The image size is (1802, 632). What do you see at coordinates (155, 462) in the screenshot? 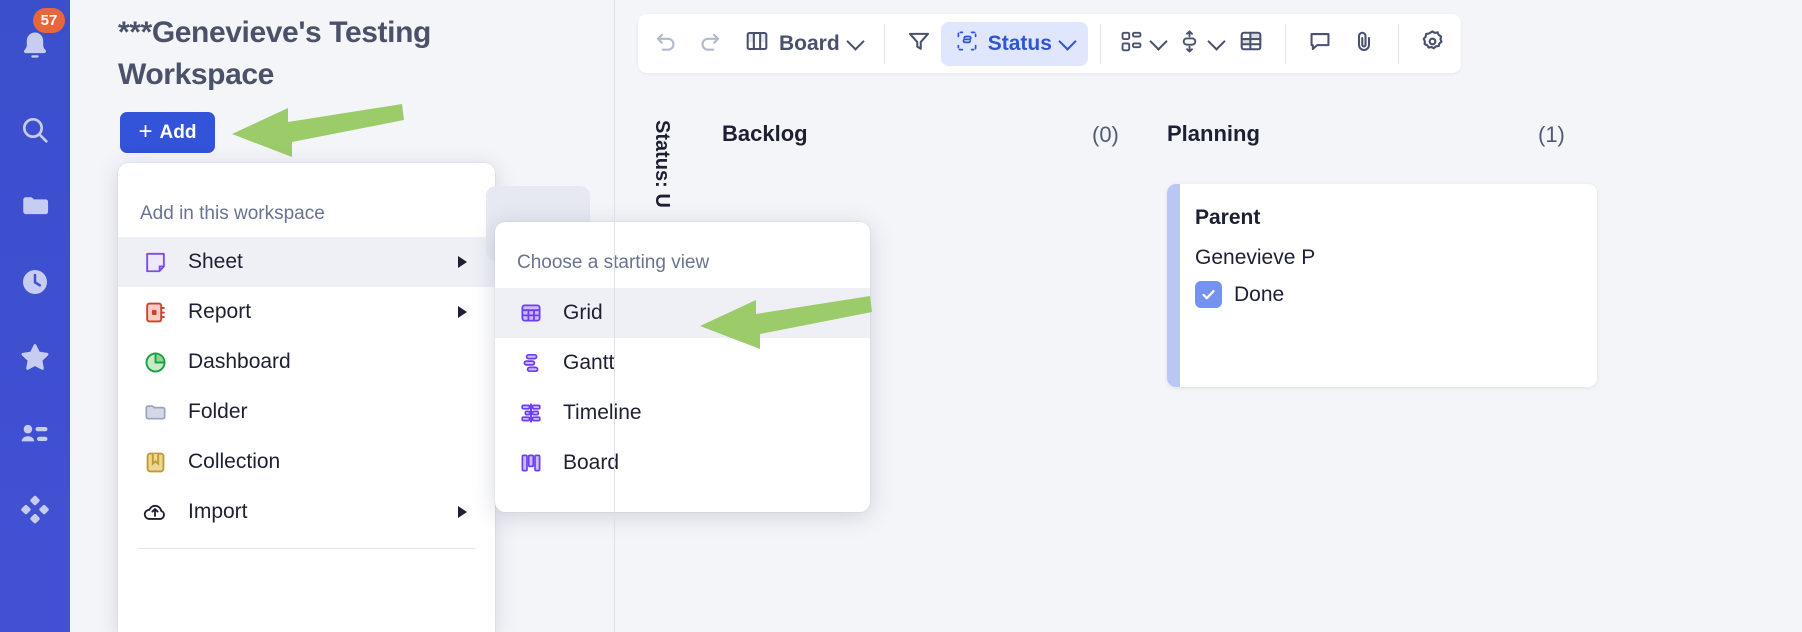
I see `collection-icon` at bounding box center [155, 462].